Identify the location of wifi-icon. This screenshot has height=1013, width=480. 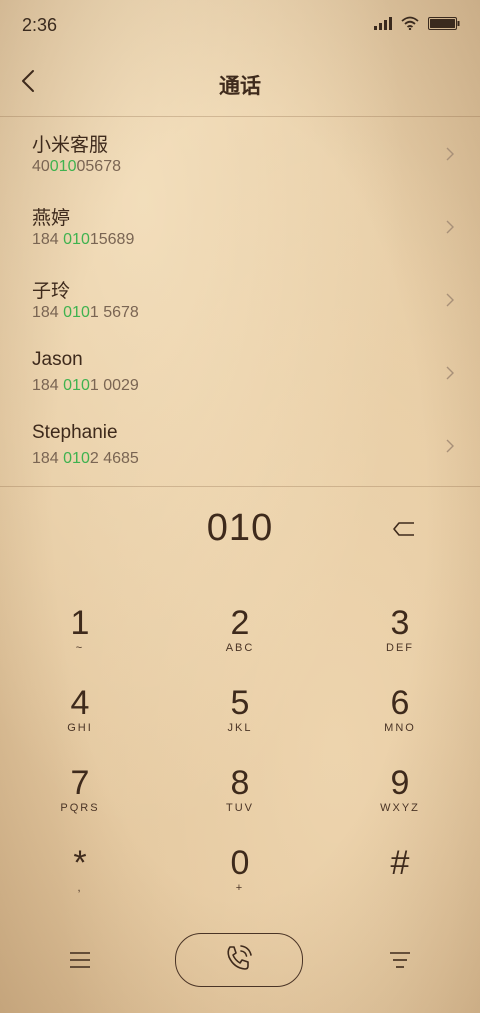
(410, 25).